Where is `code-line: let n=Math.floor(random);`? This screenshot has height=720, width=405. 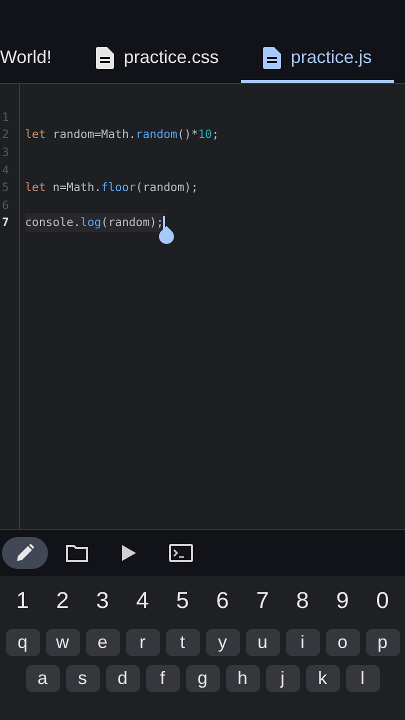
code-line: let n=Math.floor(random); is located at coordinates (111, 187).